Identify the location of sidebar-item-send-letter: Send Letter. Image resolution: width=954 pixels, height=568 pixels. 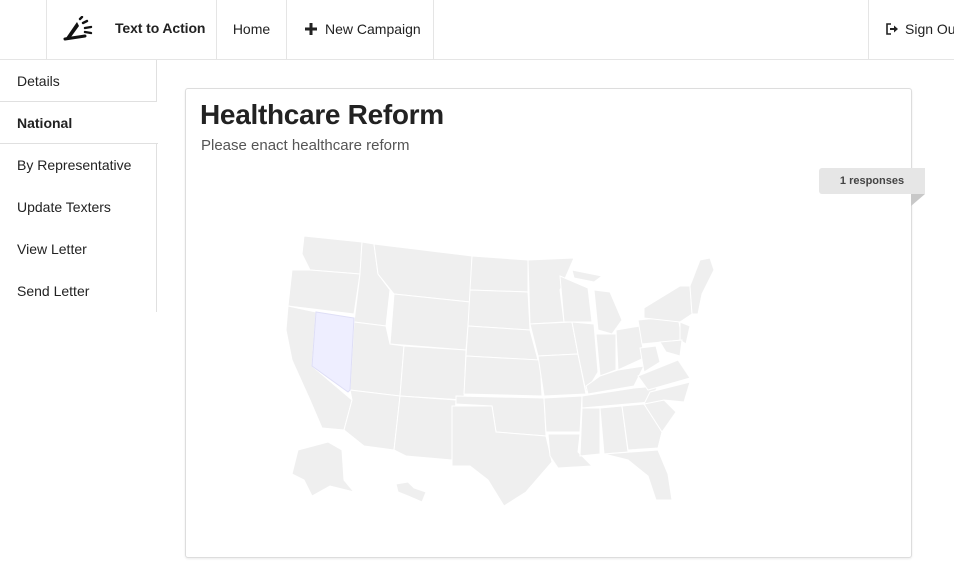
(78, 291).